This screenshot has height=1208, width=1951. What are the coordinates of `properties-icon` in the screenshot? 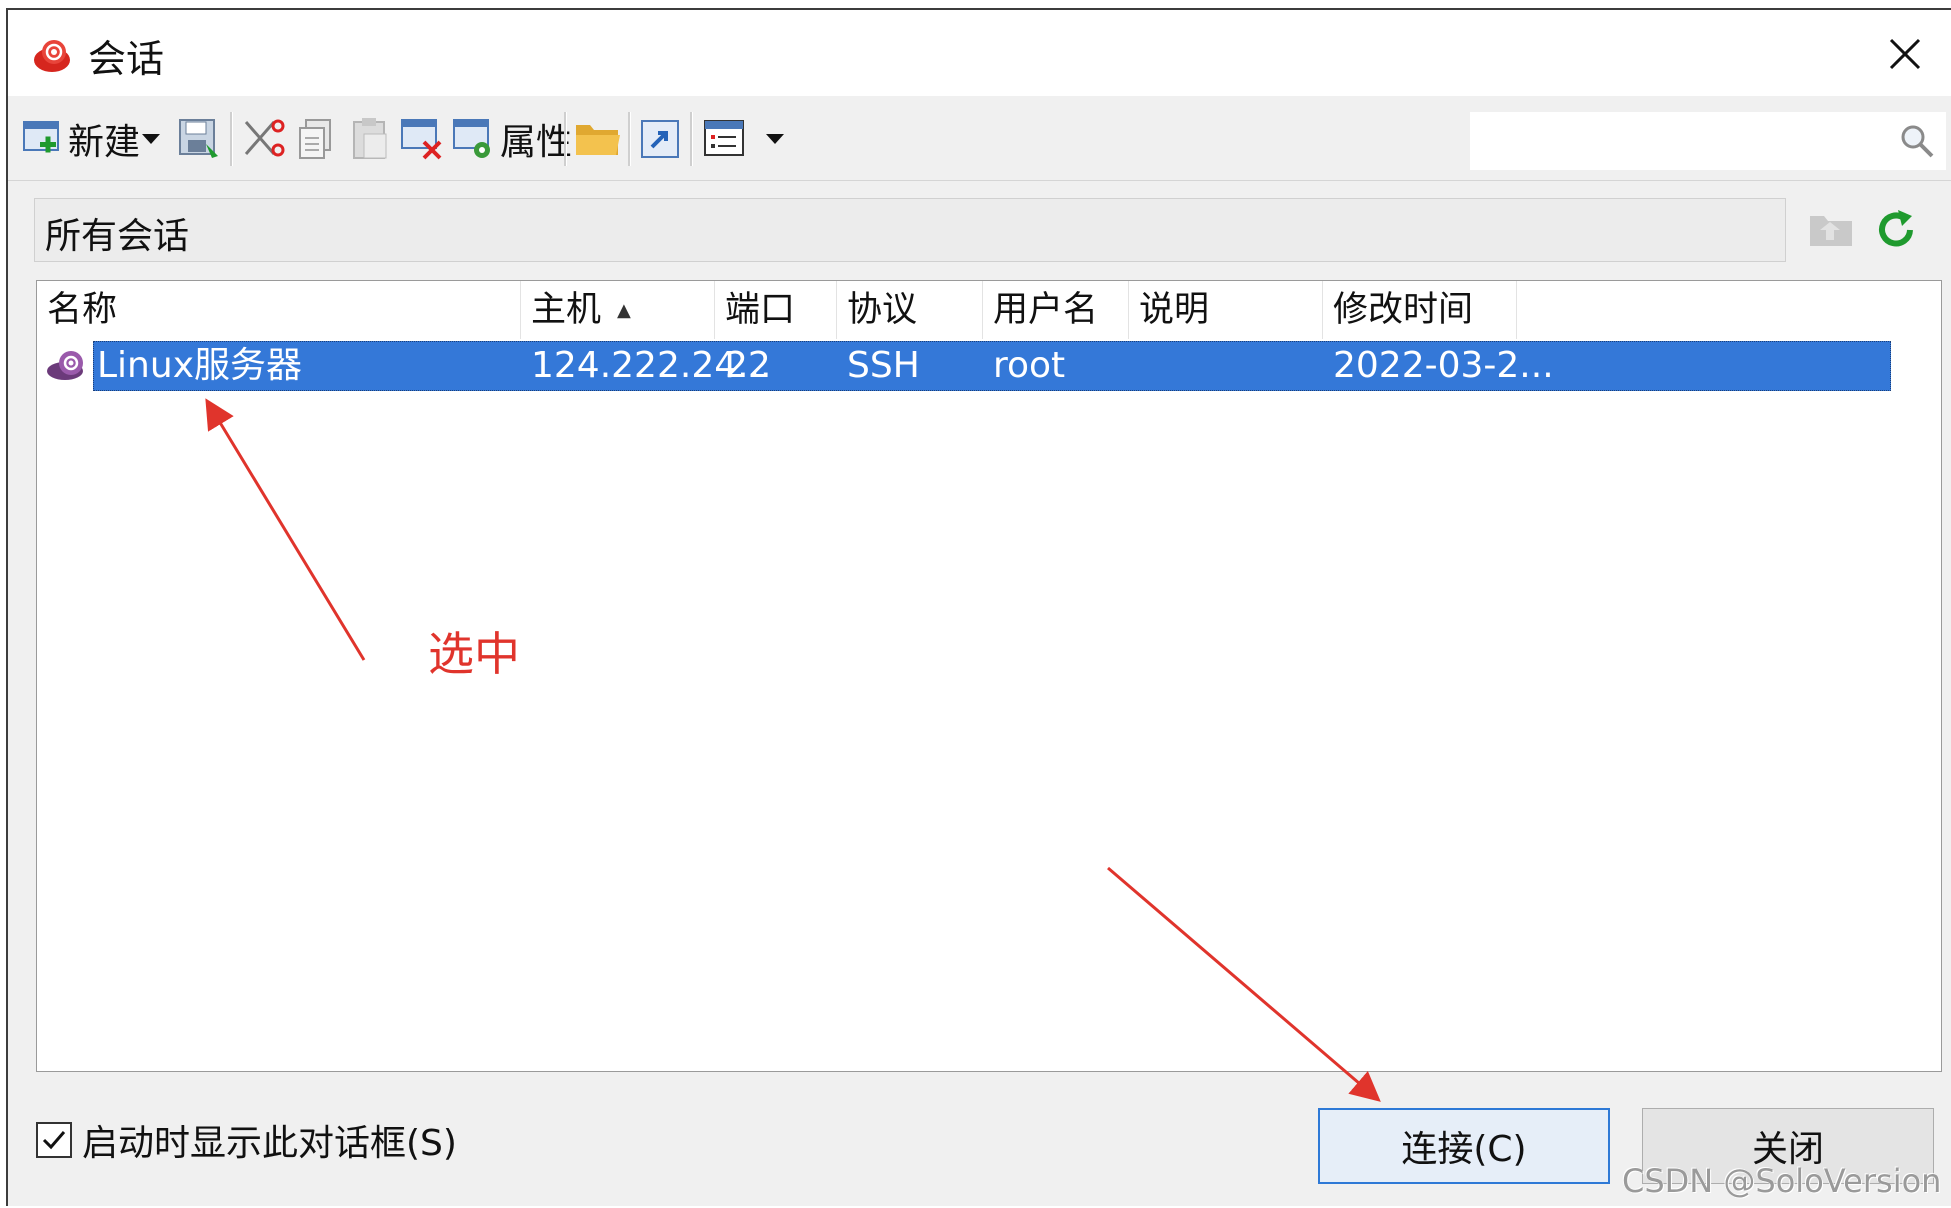 It's located at (471, 138).